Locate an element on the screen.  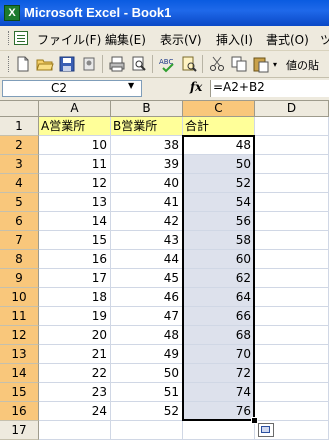
cell: 39 is located at coordinates (147, 164).